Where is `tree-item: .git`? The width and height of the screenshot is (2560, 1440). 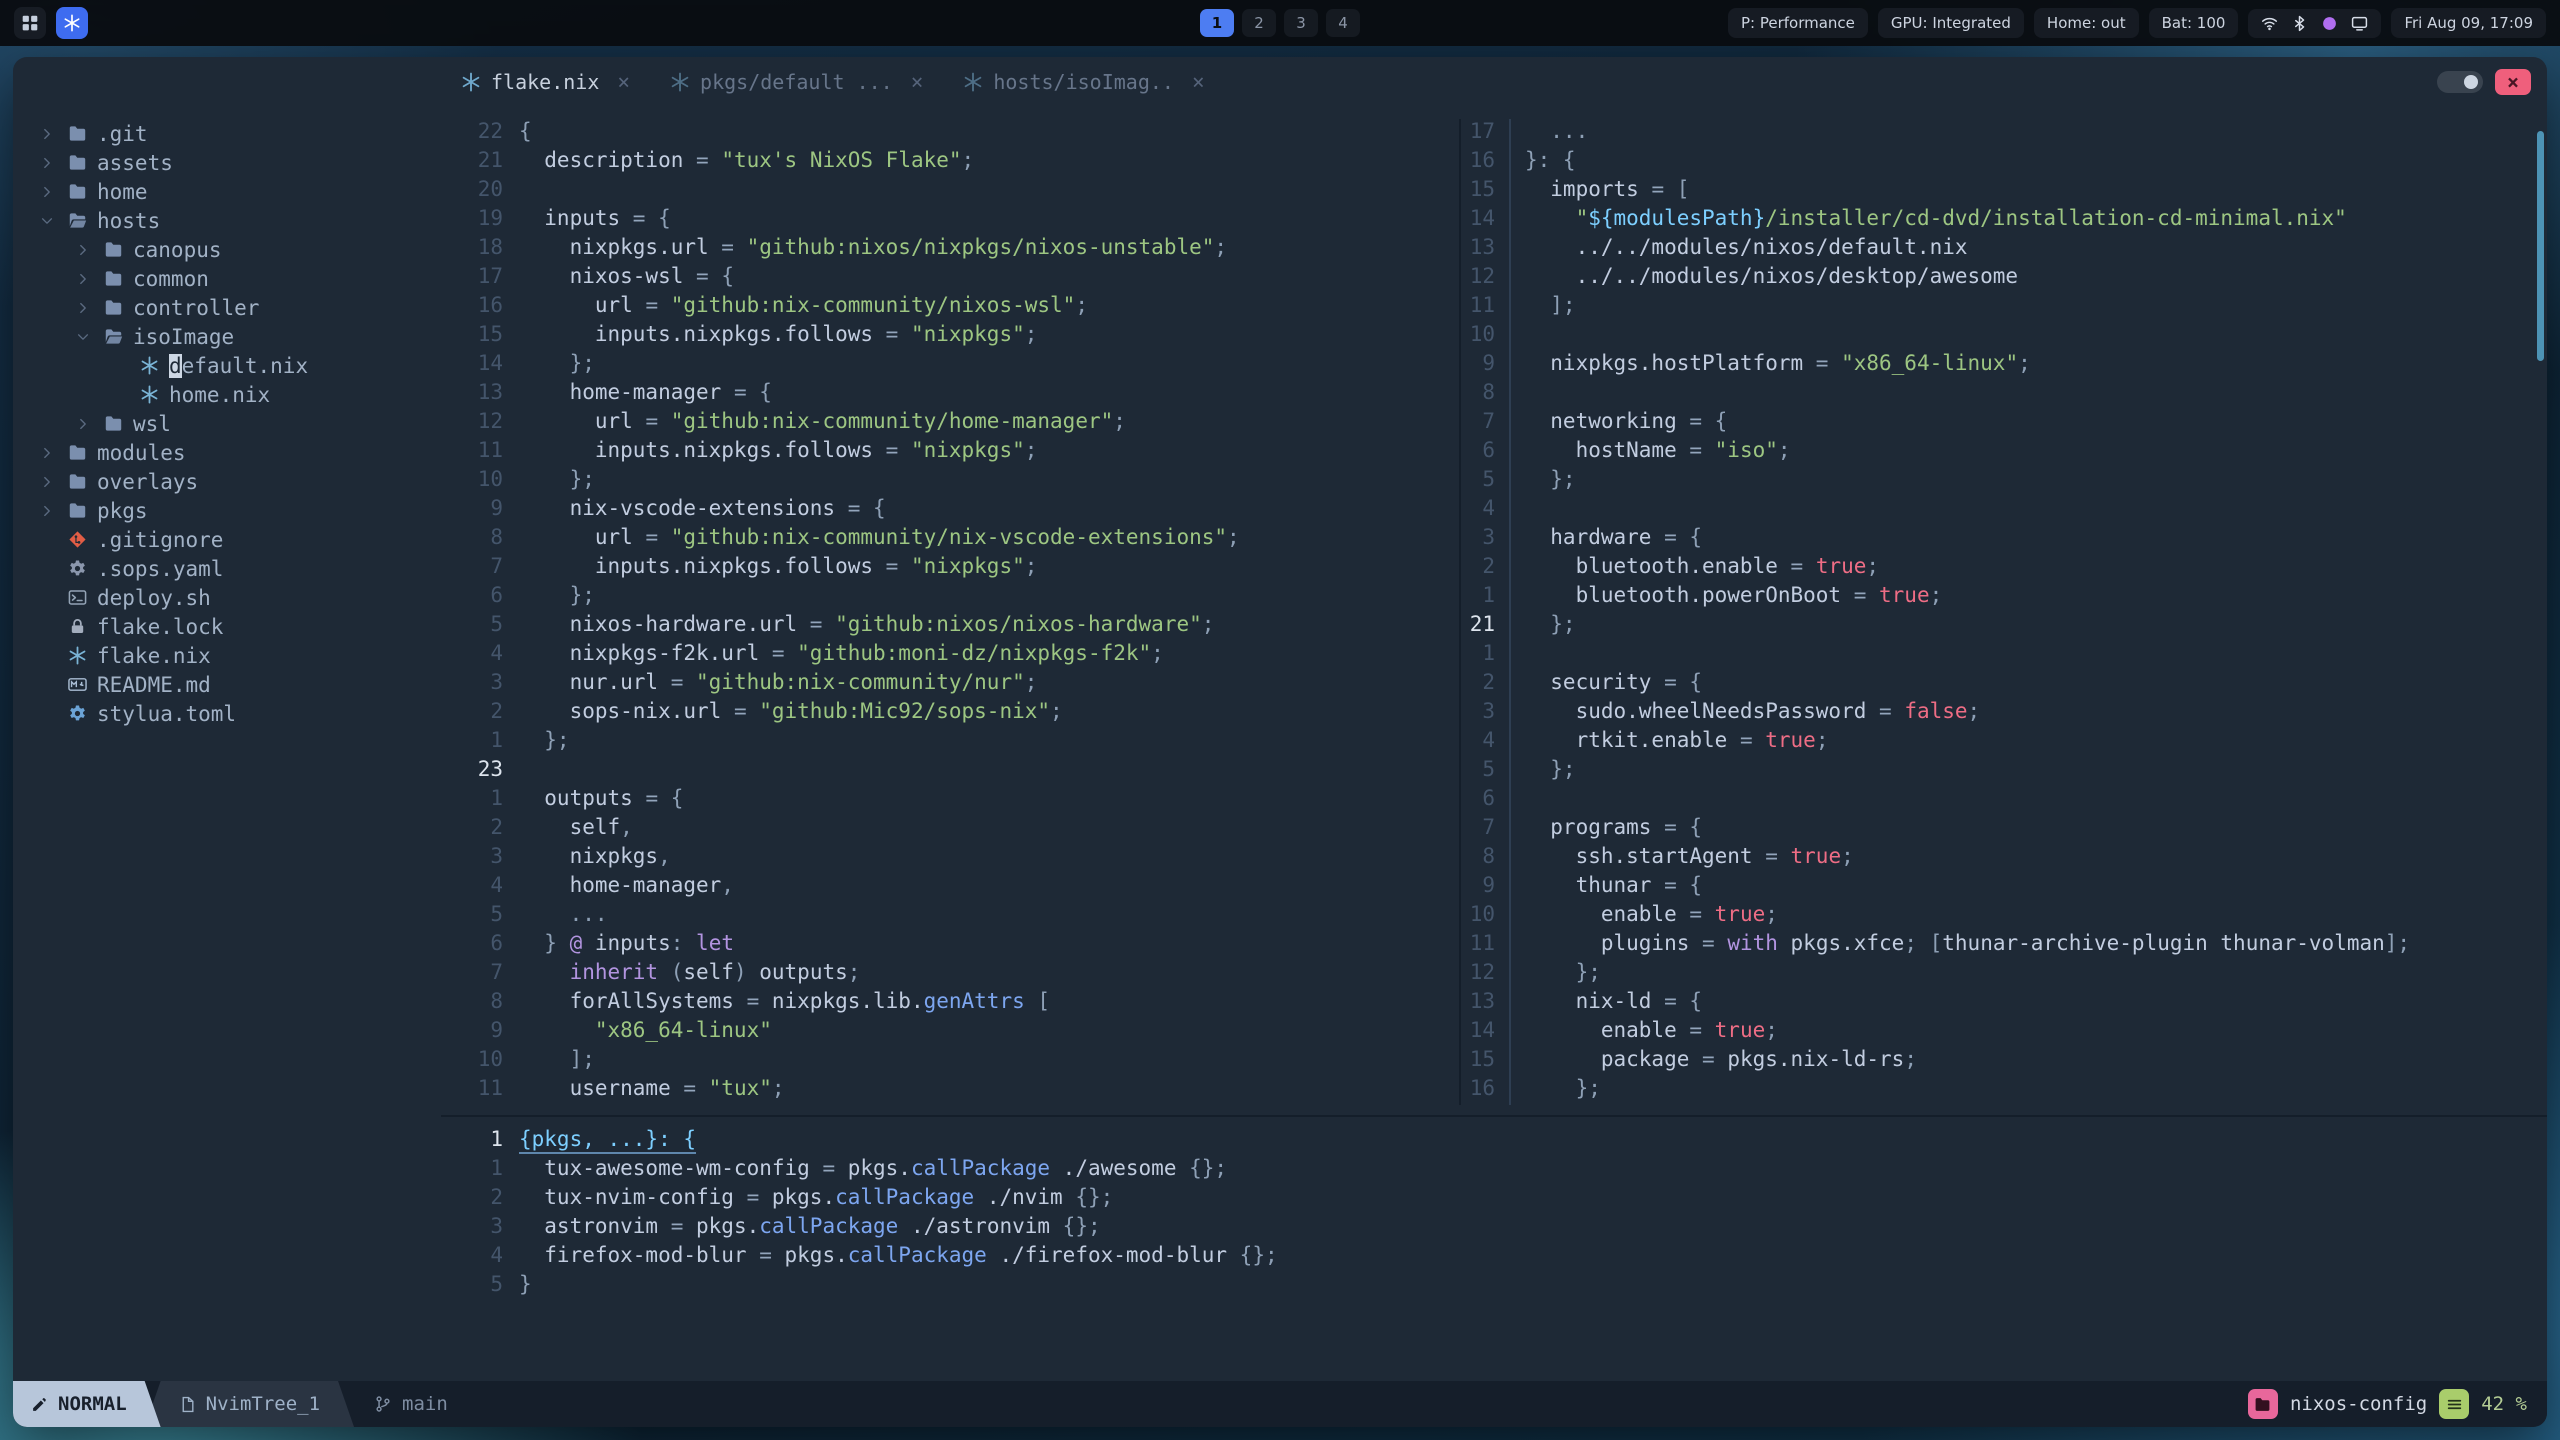
tree-item: .git is located at coordinates (227, 133).